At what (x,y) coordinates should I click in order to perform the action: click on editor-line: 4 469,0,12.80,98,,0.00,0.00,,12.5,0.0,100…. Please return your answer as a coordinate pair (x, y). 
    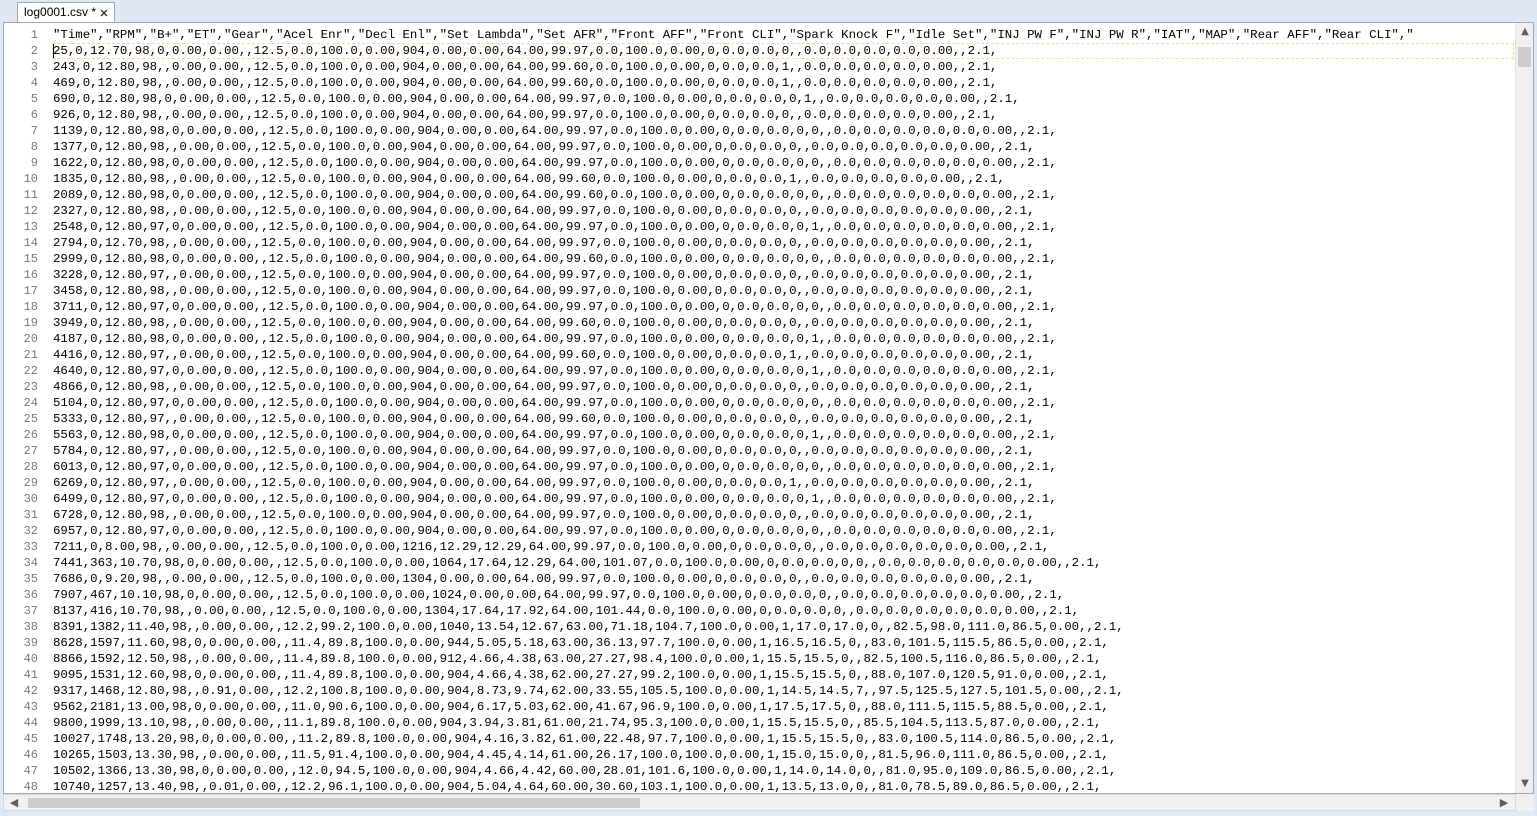
    Looking at the image, I should click on (760, 83).